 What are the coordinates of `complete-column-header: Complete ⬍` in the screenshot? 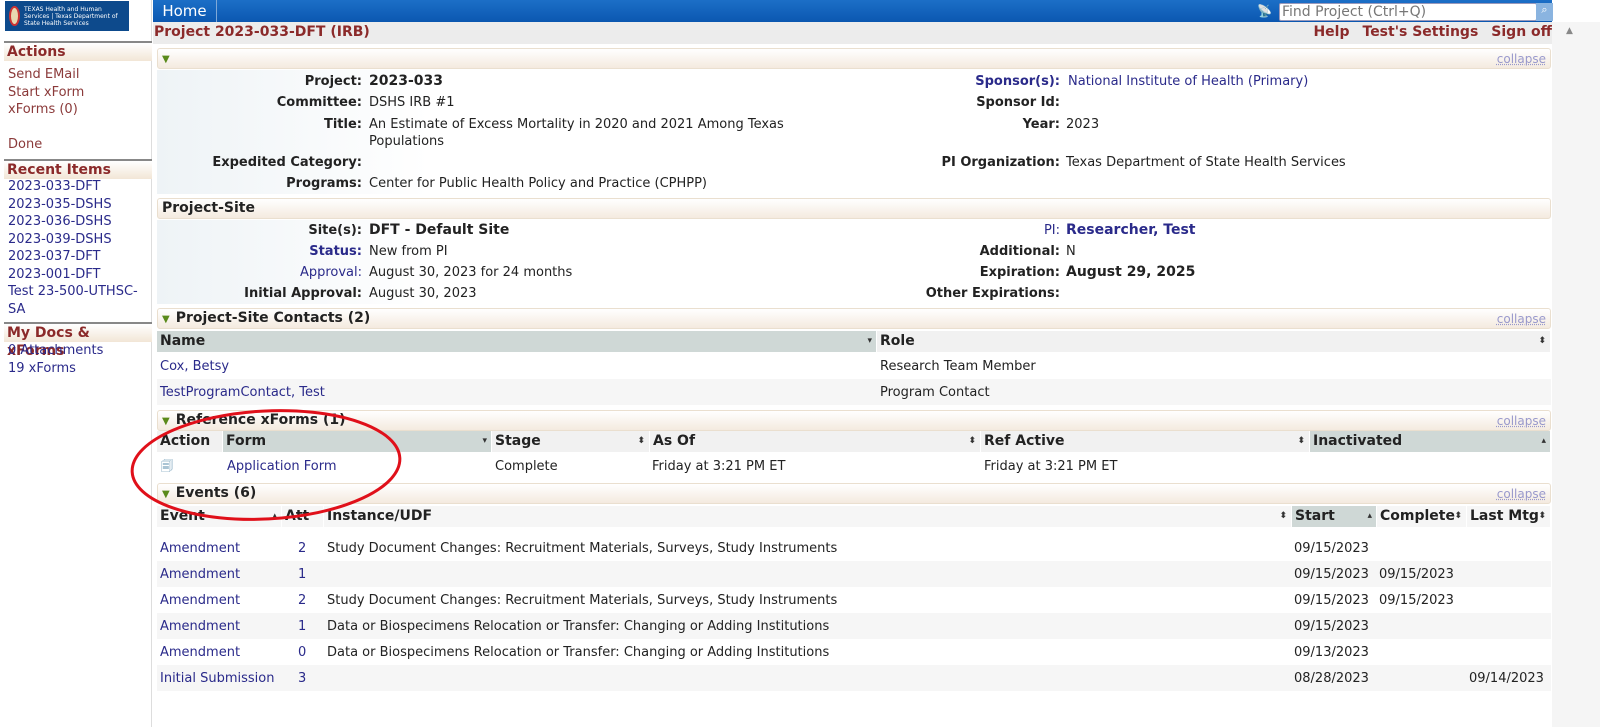 It's located at (1422, 516).